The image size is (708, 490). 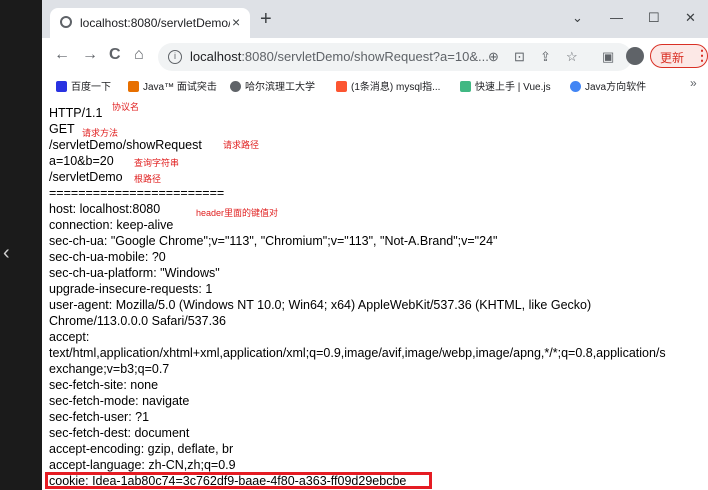 What do you see at coordinates (131, 289) in the screenshot?
I see `header-line: upgrade-insecure-requests: 1` at bounding box center [131, 289].